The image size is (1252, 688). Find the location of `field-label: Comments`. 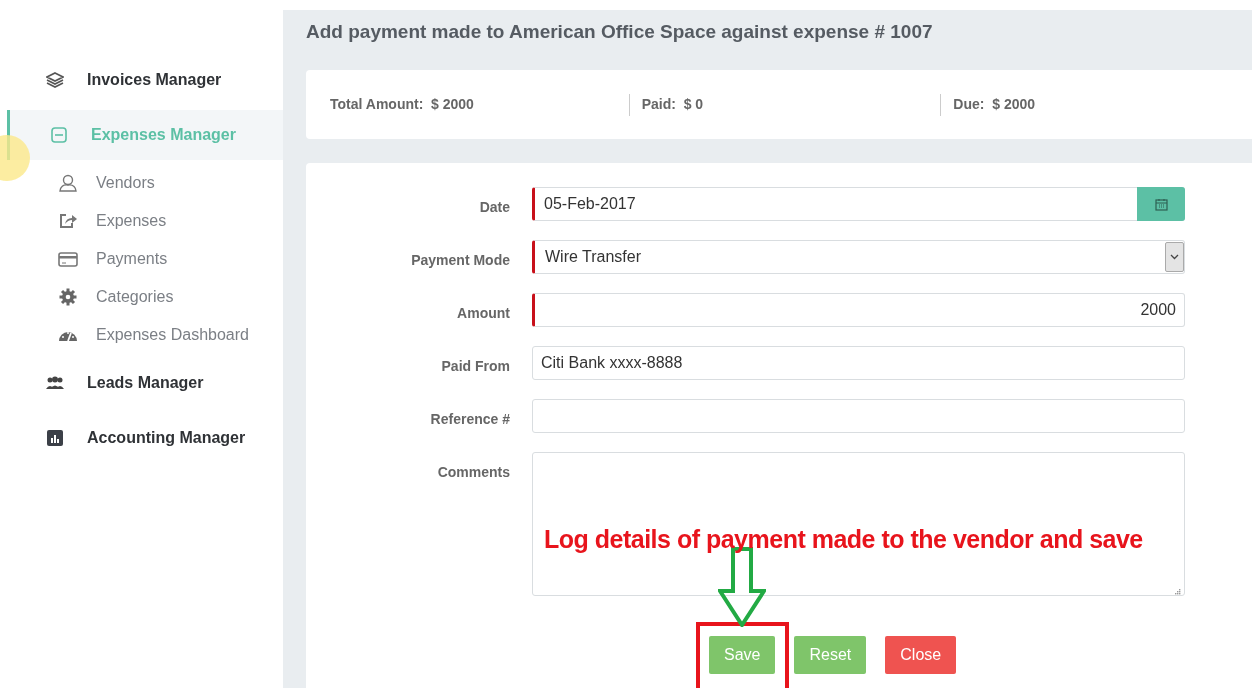

field-label: Comments is located at coordinates (473, 472).